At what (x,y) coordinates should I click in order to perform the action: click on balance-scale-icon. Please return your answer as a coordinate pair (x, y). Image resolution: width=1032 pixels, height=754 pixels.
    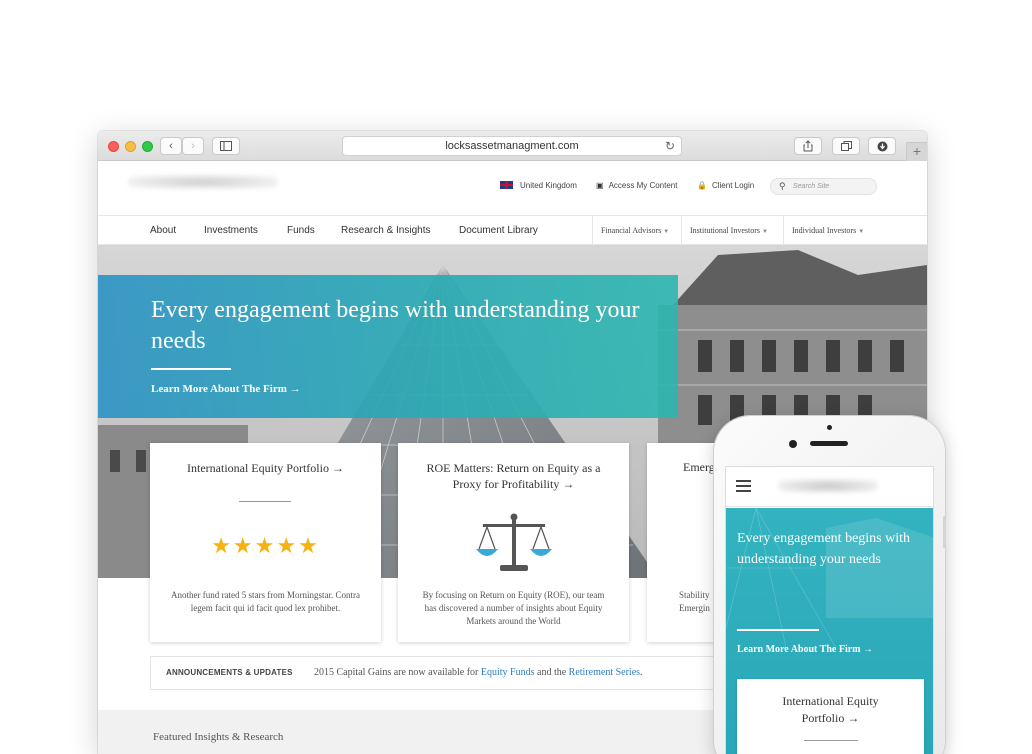
    Looking at the image, I should click on (514, 544).